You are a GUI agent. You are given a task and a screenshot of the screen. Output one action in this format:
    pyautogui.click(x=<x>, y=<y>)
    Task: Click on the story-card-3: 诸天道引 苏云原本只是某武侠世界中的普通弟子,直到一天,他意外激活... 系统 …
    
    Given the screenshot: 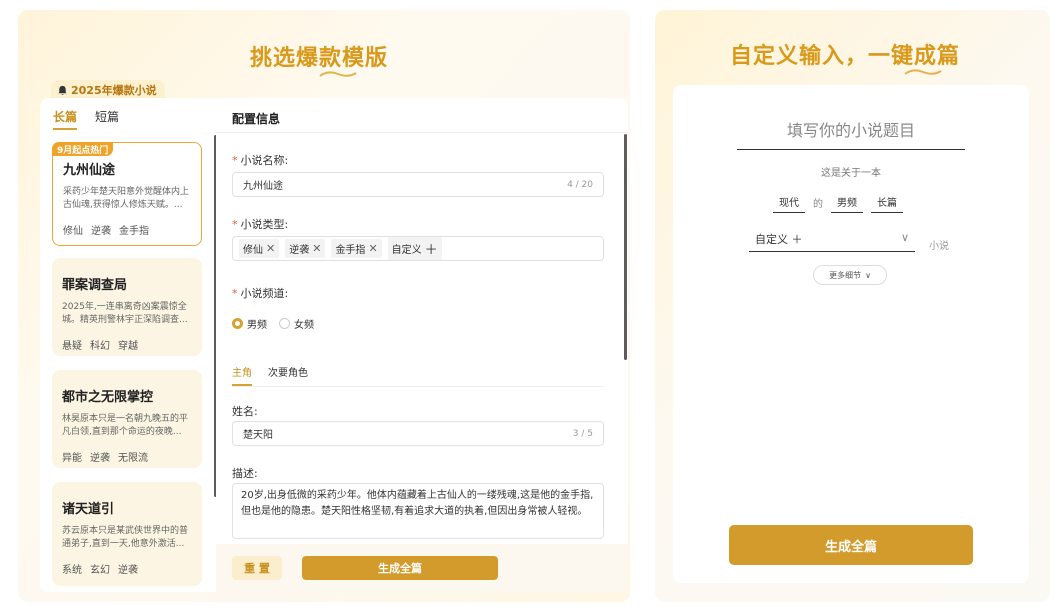 What is the action you would take?
    pyautogui.click(x=127, y=534)
    